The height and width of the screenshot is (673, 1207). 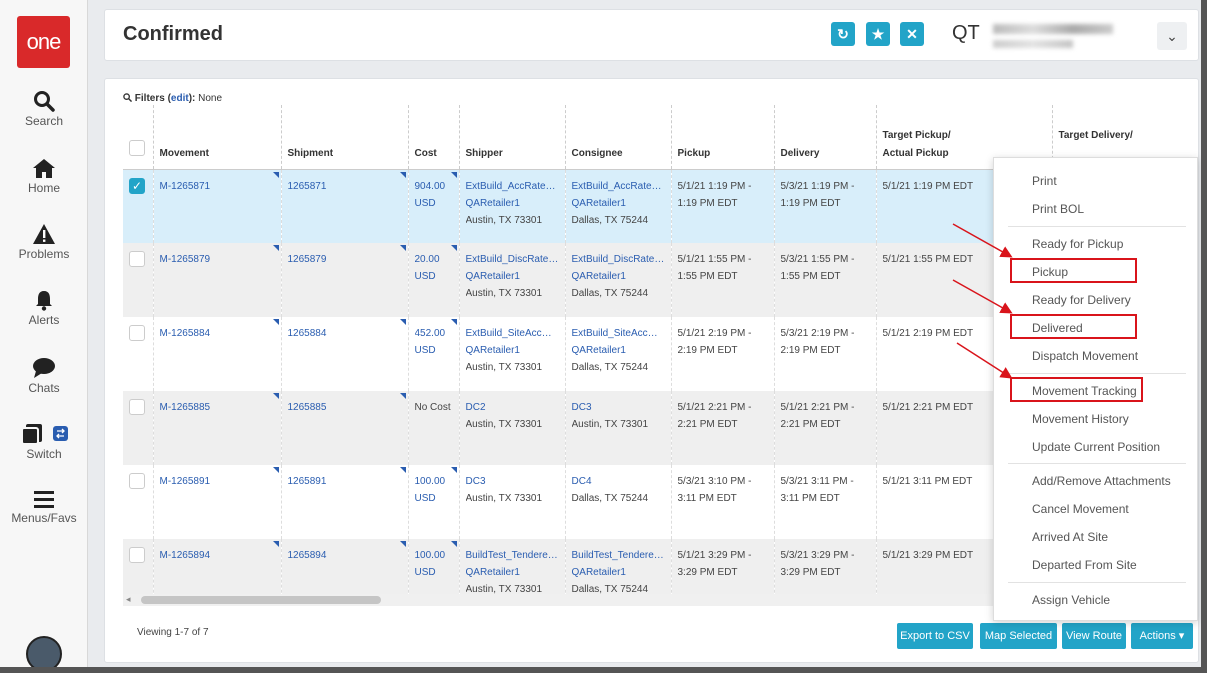 What do you see at coordinates (44, 242) in the screenshot?
I see `nav-problems: Problems` at bounding box center [44, 242].